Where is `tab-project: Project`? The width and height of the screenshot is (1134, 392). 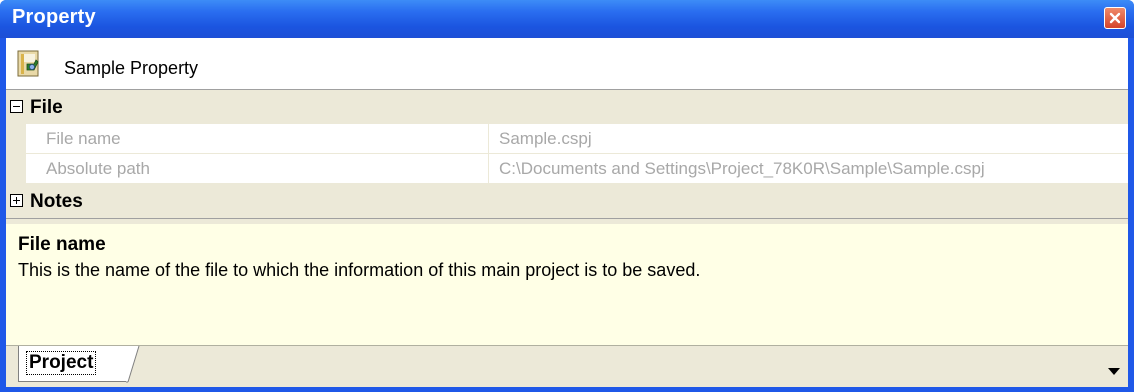
tab-project: Project is located at coordinates (73, 364).